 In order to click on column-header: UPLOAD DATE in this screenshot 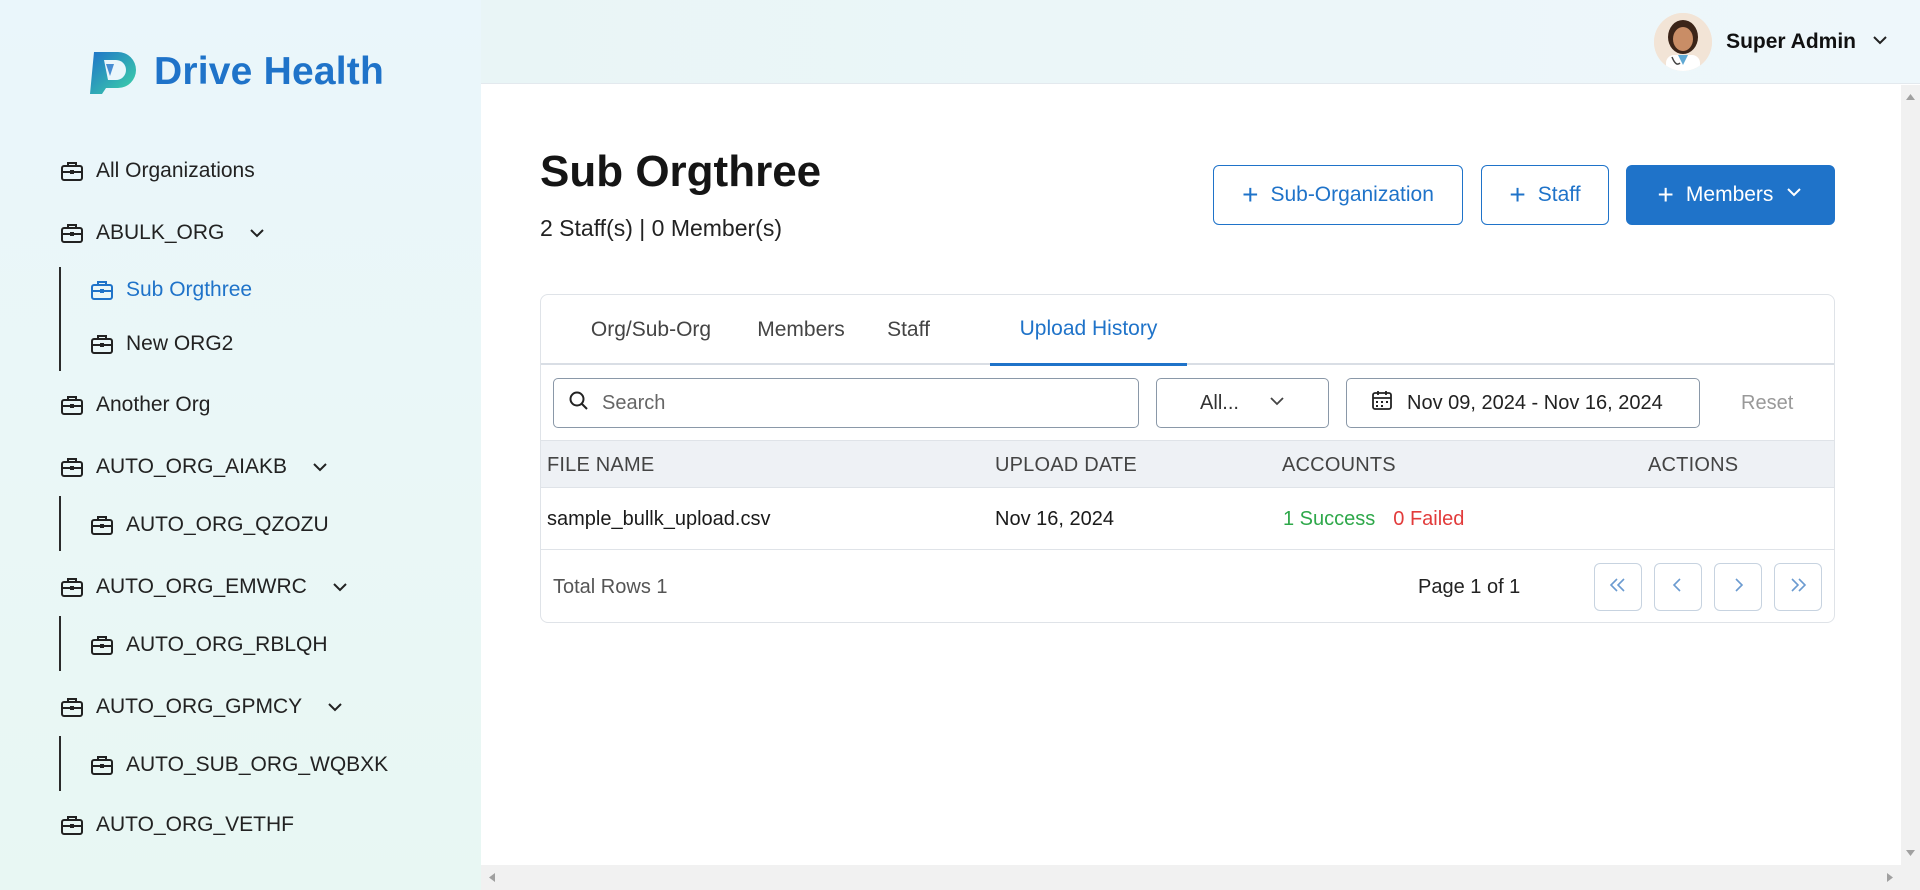, I will do `click(1066, 465)`.